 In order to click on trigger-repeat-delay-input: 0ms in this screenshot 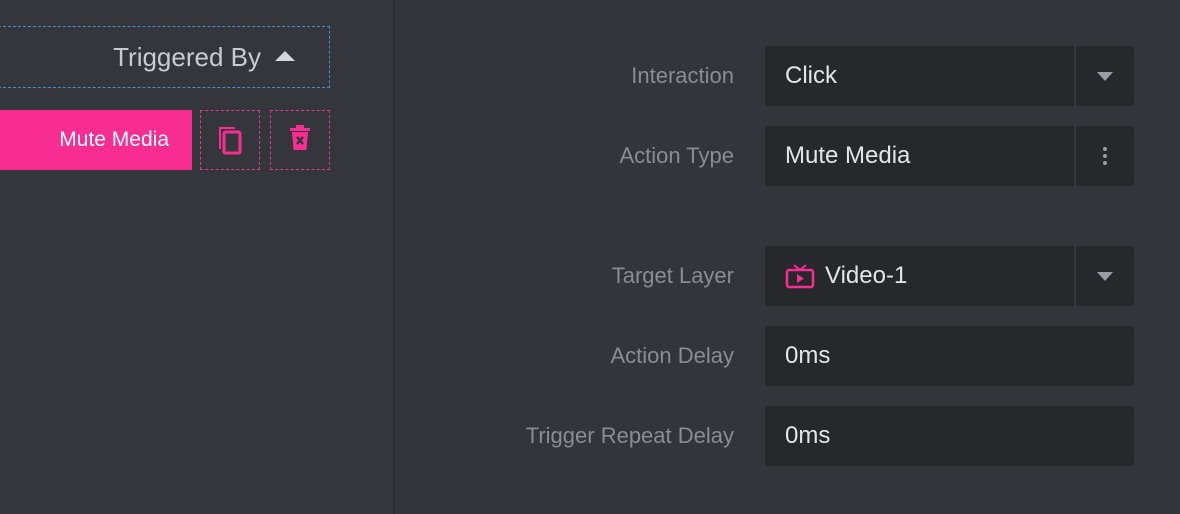, I will do `click(949, 436)`.